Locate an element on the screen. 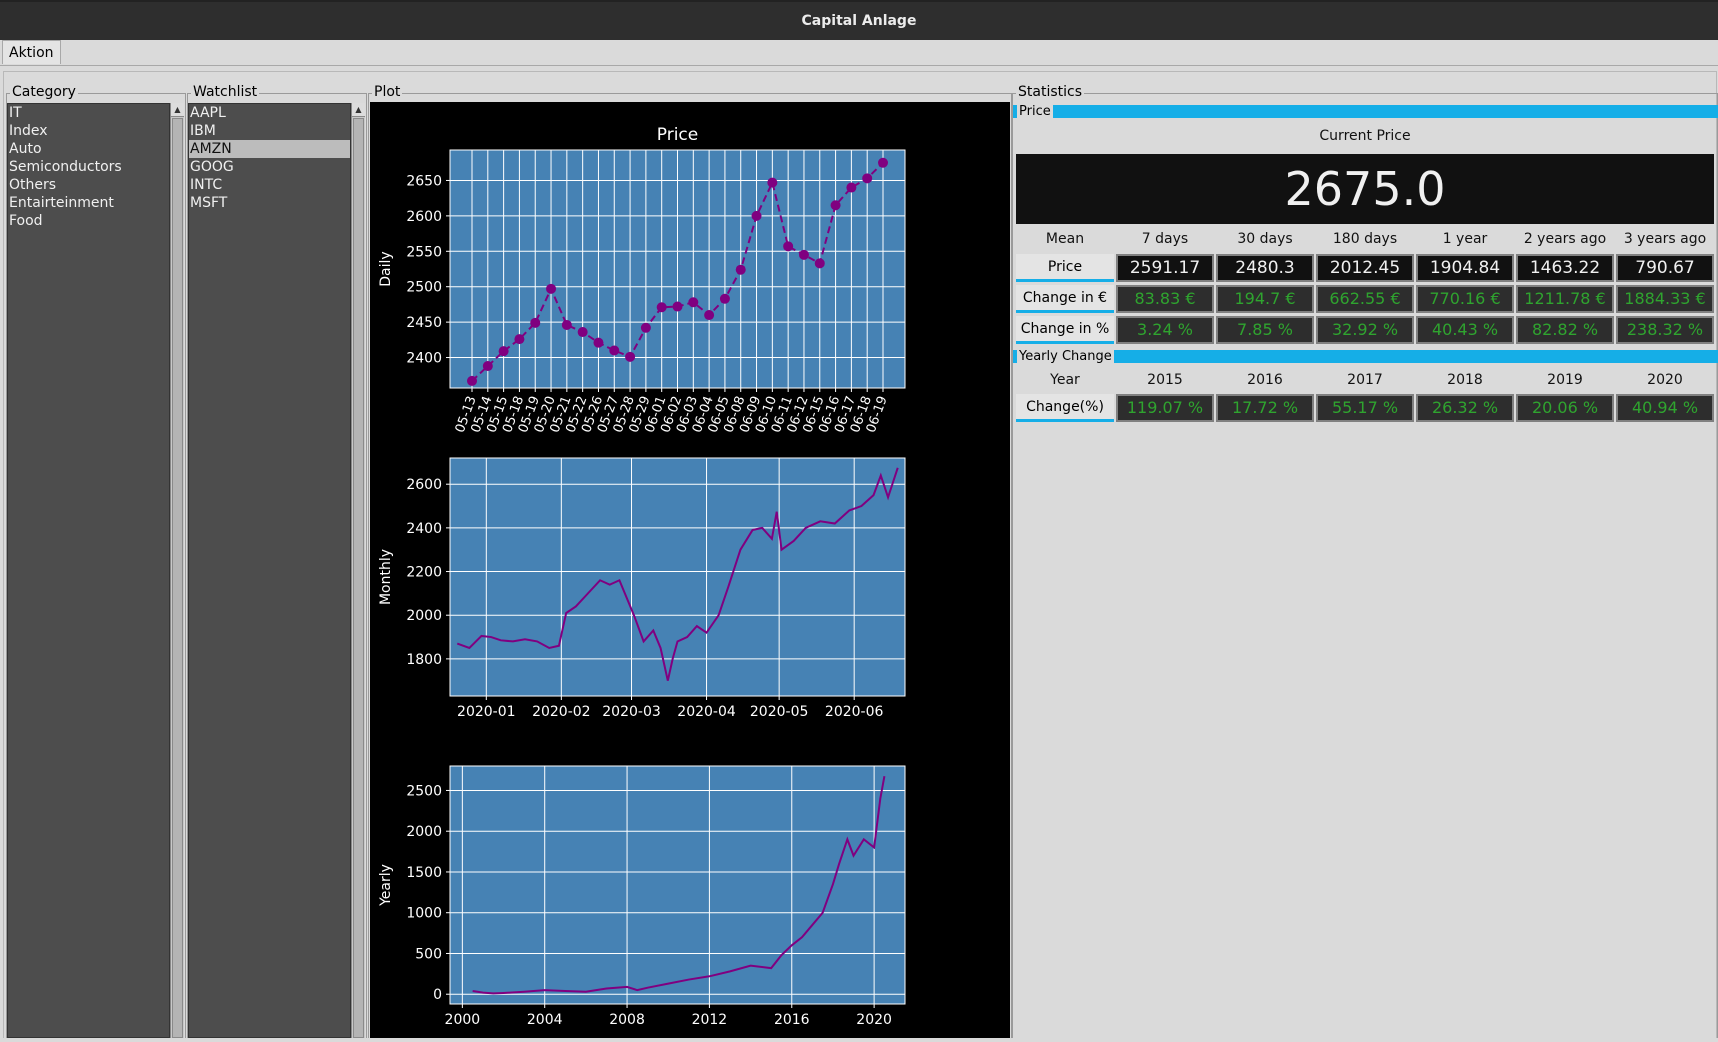  watchlist-list-item: AMZN is located at coordinates (269, 149).